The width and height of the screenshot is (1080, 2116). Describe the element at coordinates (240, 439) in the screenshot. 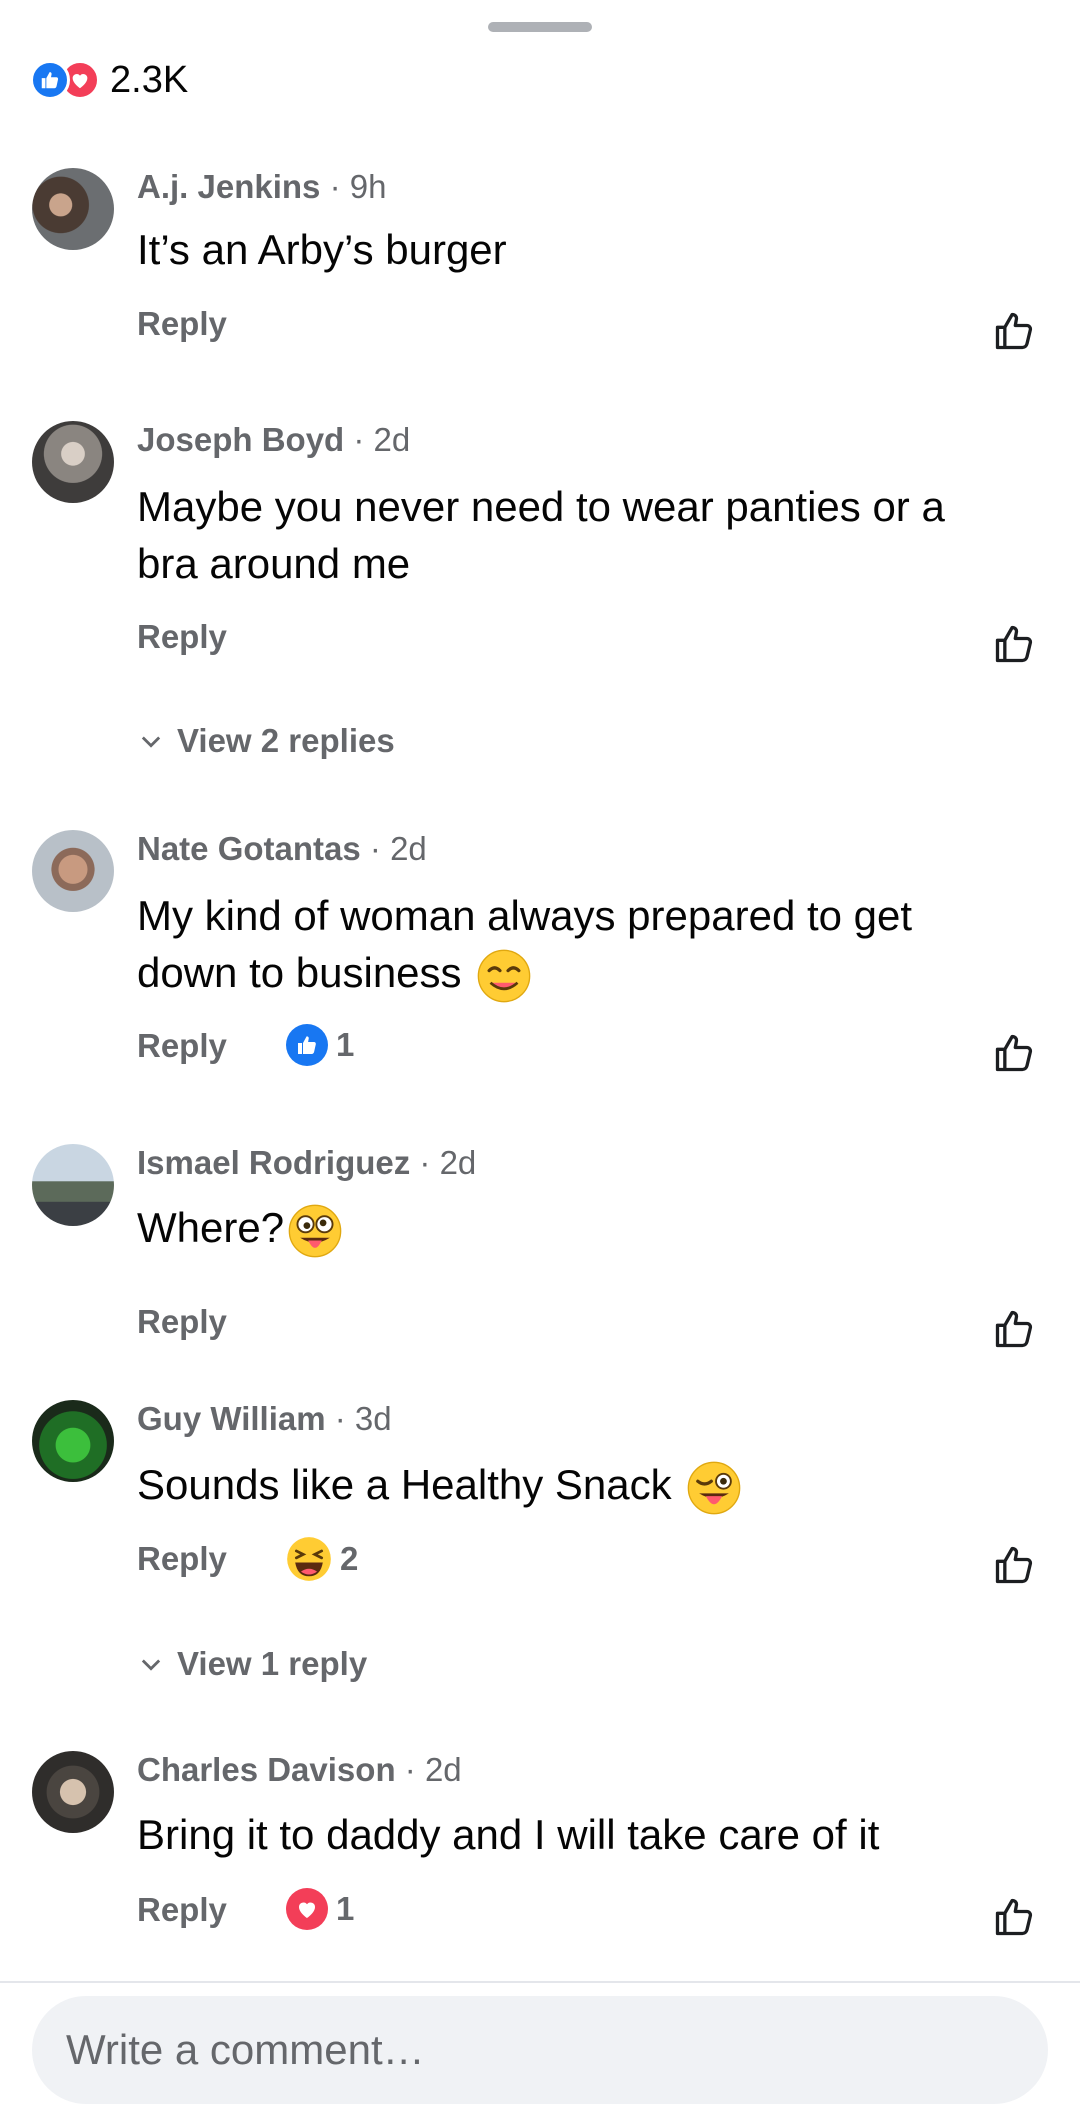

I see `comment-author: Joseph Boyd` at that location.